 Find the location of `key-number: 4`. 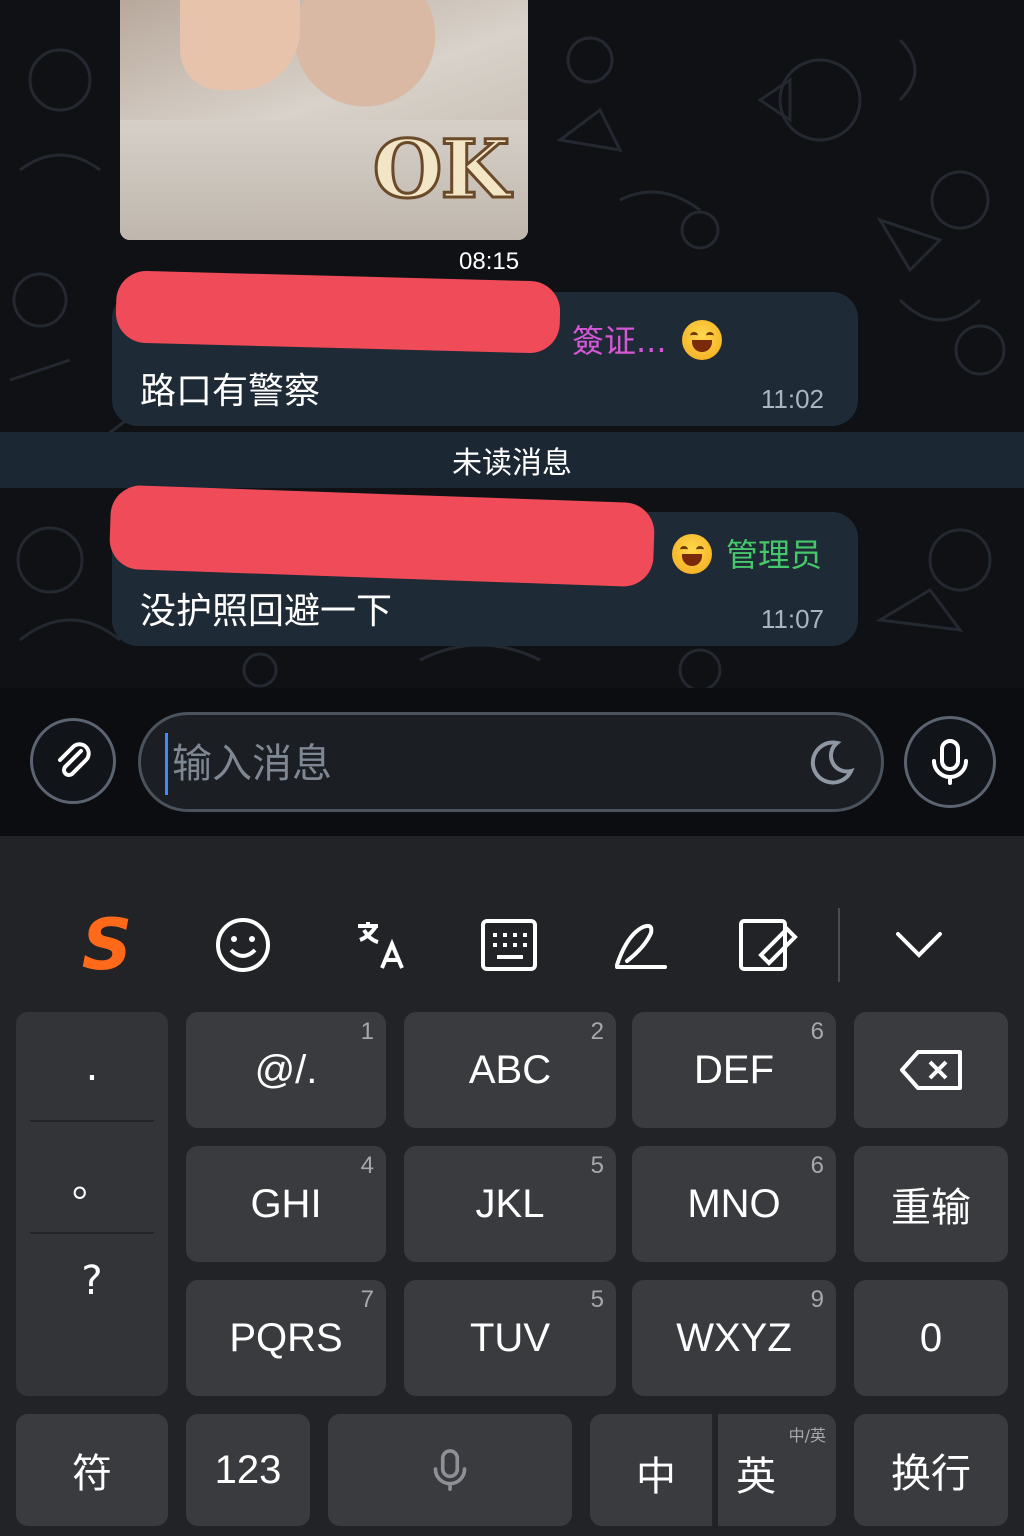

key-number: 4 is located at coordinates (367, 1165).